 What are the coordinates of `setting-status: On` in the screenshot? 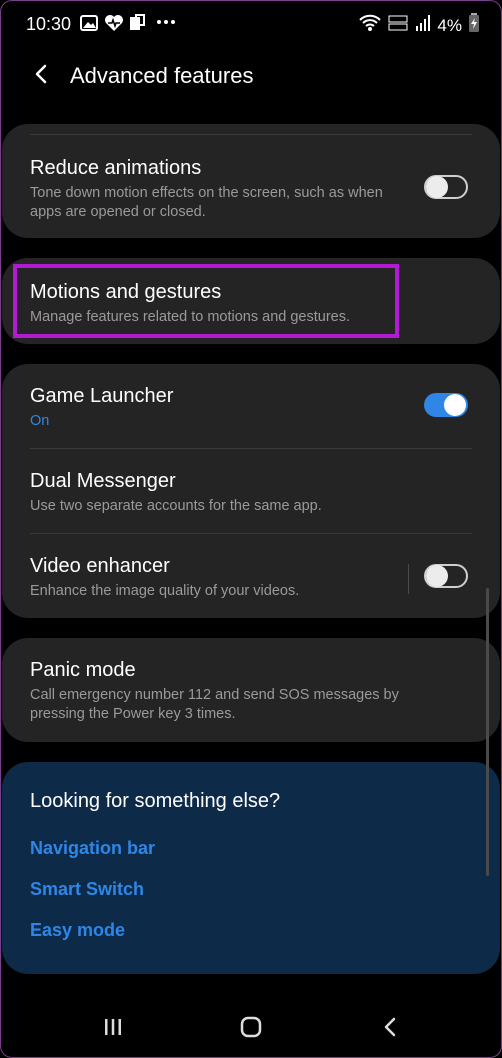 It's located at (40, 421).